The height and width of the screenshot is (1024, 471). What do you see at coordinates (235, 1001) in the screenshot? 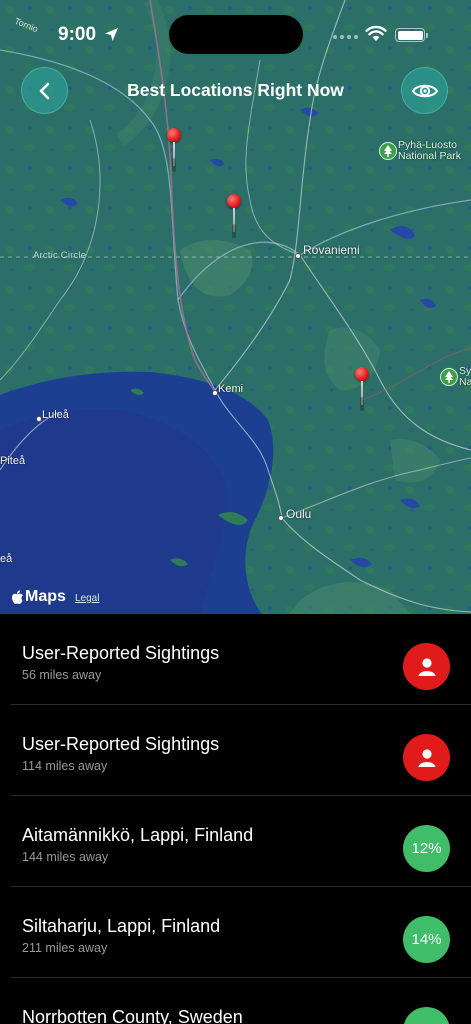
I see `list-item: Norrbotten County, Sweden 10%` at bounding box center [235, 1001].